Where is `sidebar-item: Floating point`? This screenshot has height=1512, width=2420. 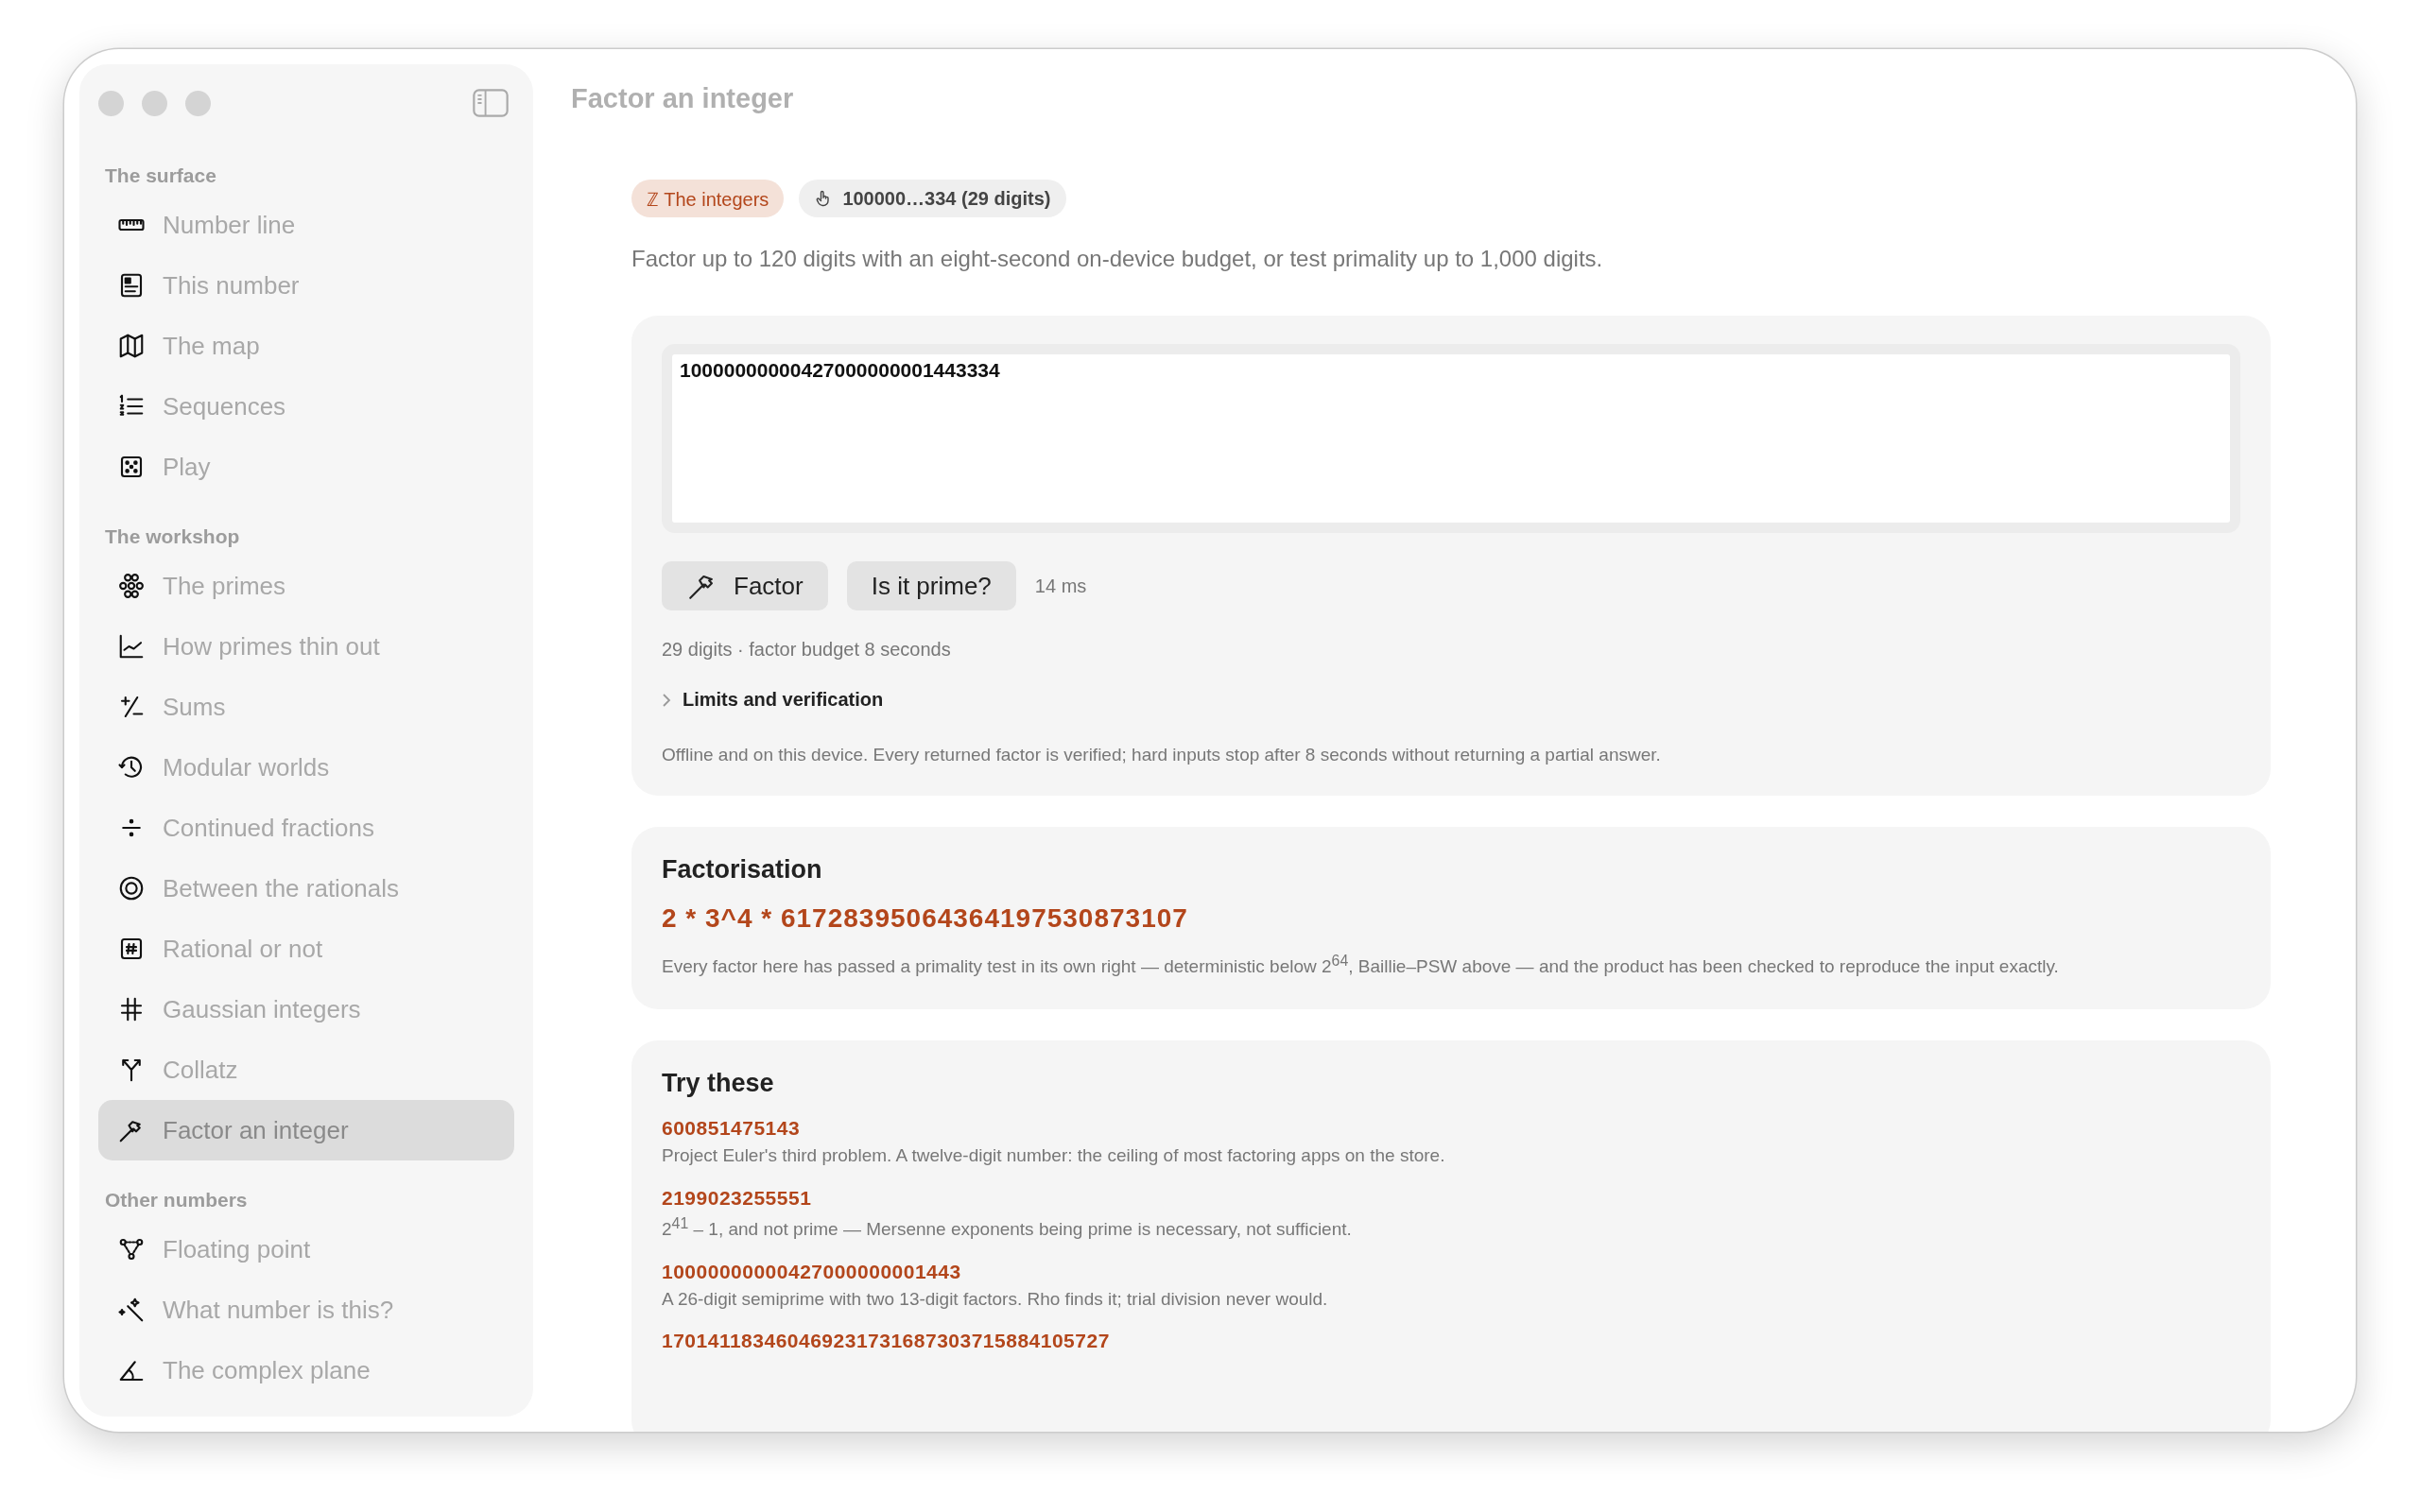
sidebar-item: Floating point is located at coordinates (306, 1249).